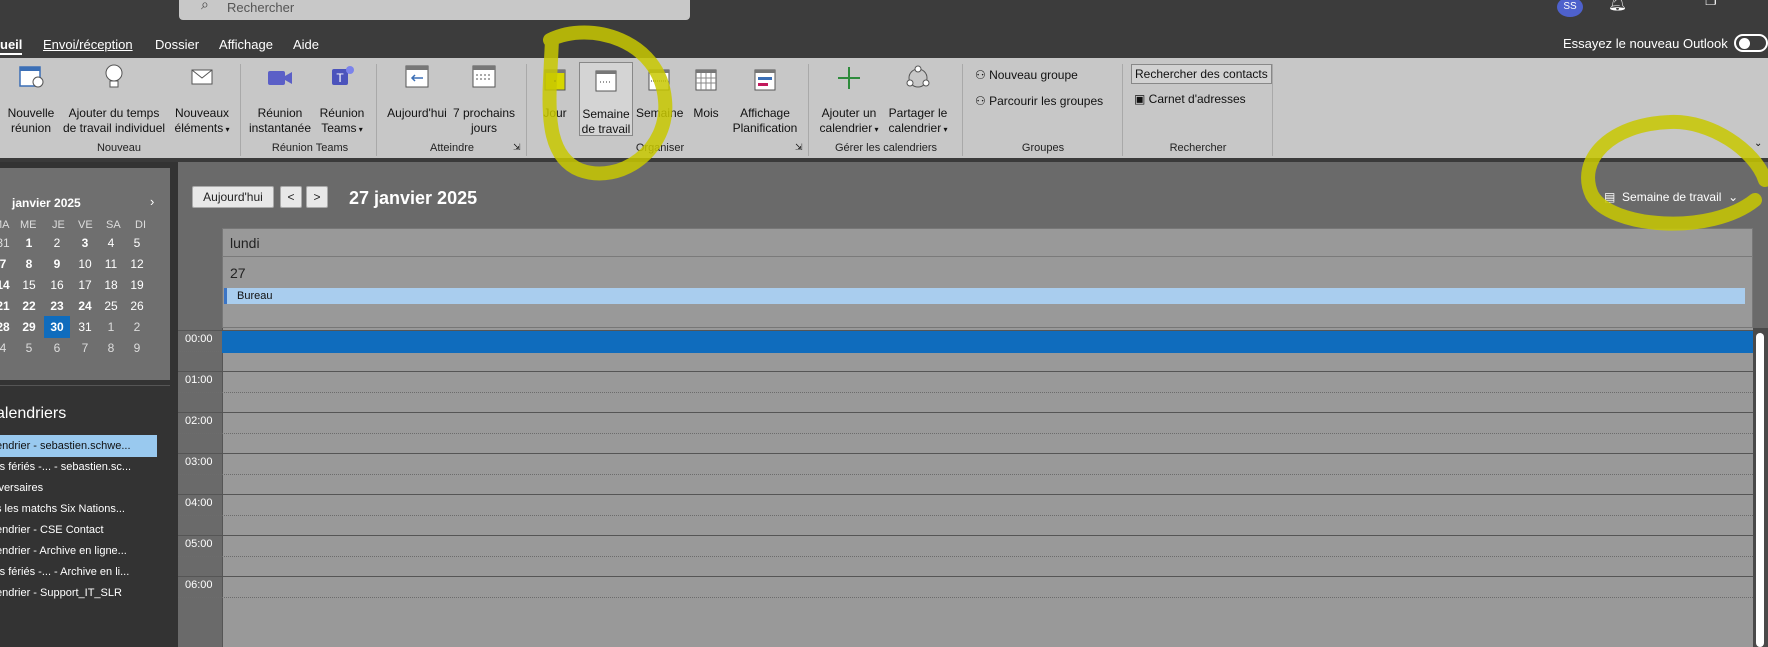 The image size is (1768, 647). I want to click on mini-calendar-day: 22, so click(29, 306).